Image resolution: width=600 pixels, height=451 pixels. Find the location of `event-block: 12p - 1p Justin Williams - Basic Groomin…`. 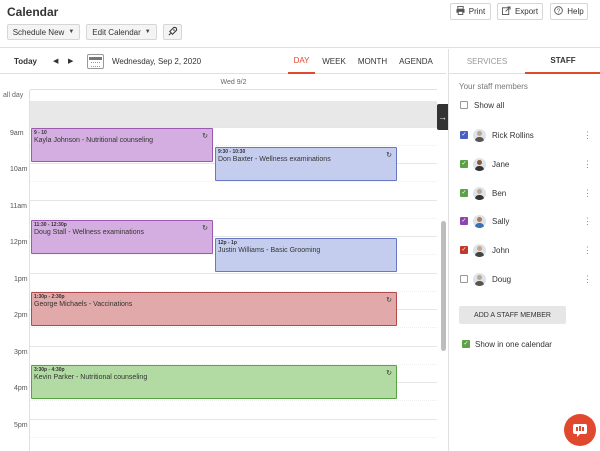

event-block: 12p - 1p Justin Williams - Basic Groomin… is located at coordinates (306, 255).